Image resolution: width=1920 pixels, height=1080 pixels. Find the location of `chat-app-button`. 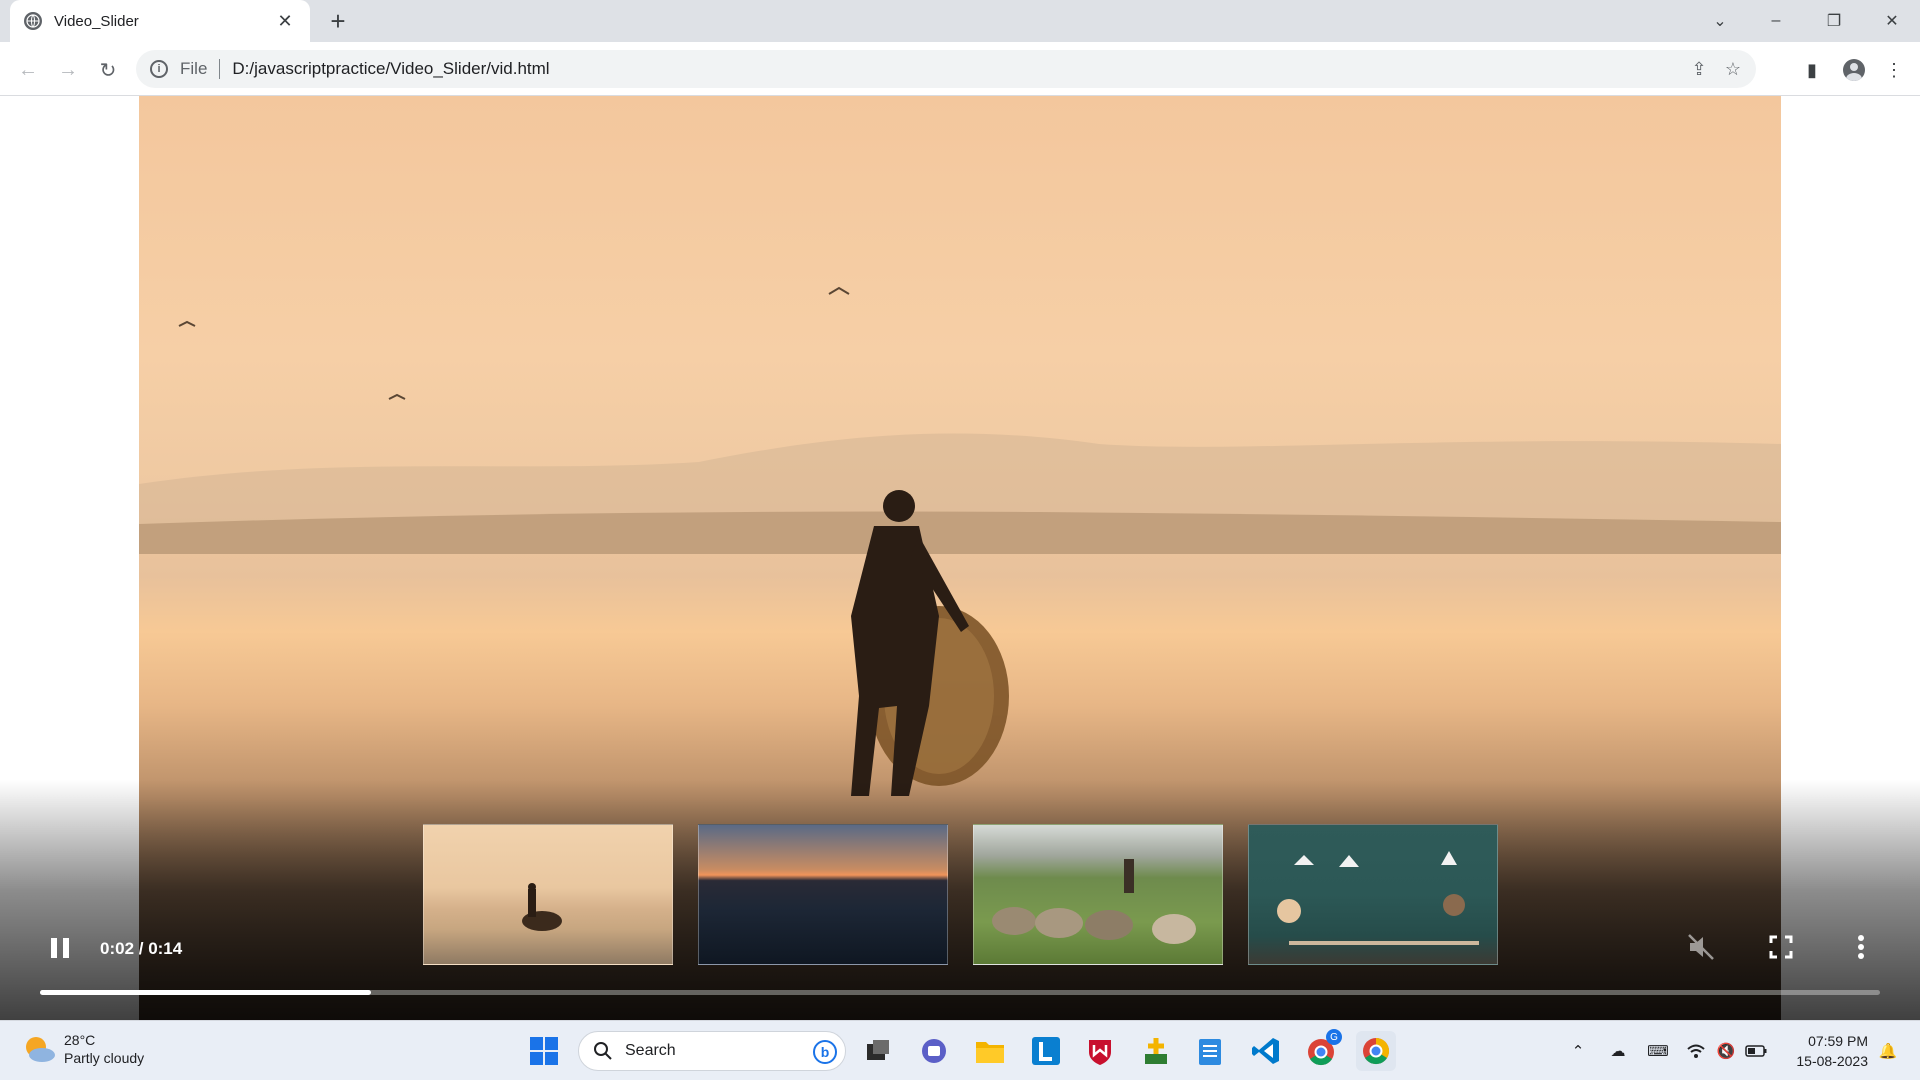

chat-app-button is located at coordinates (934, 1051).